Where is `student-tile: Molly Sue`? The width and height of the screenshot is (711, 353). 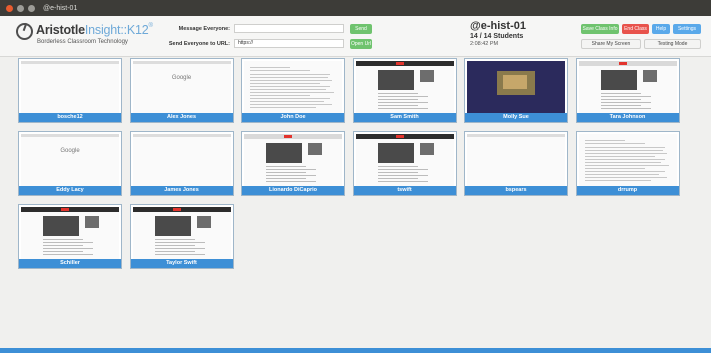 student-tile: Molly Sue is located at coordinates (516, 90).